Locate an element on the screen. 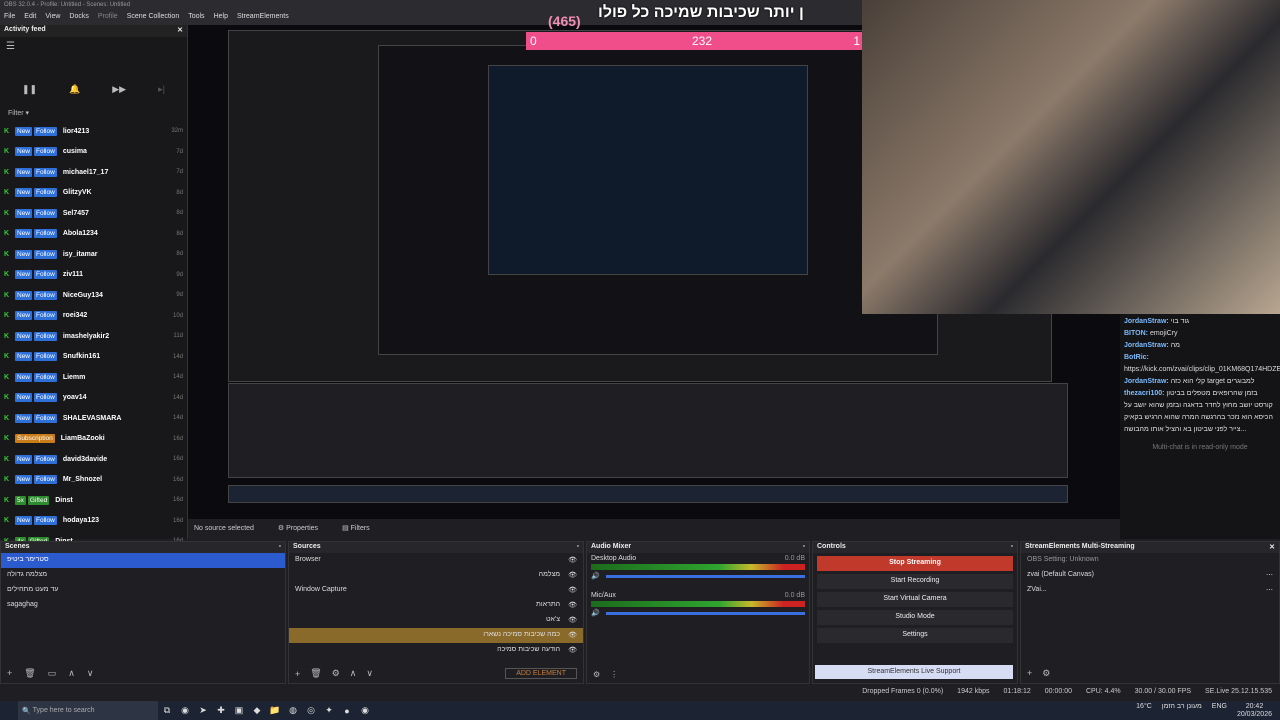 The width and height of the screenshot is (1280, 720). feed-item: K New Follow roei342 10d is located at coordinates (93, 316).